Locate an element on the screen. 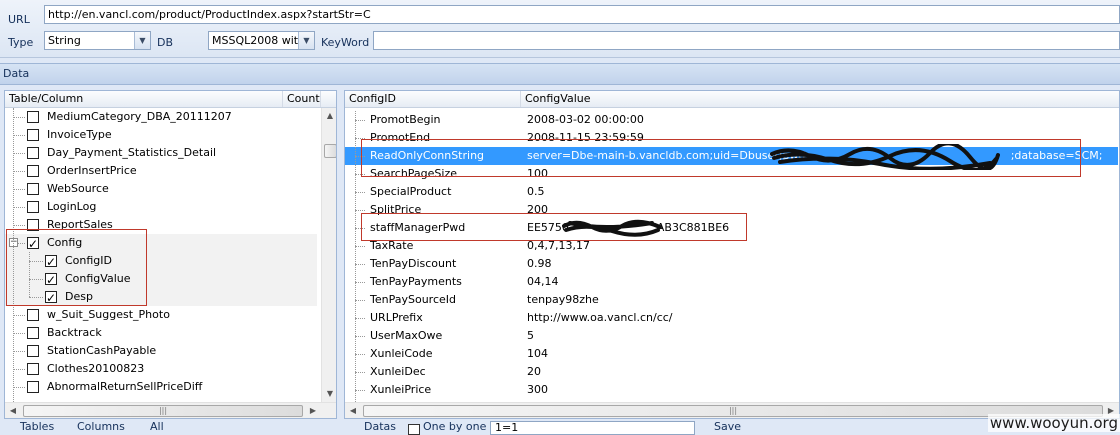 The image size is (1120, 435). one-by-one-checkbox is located at coordinates (414, 429).